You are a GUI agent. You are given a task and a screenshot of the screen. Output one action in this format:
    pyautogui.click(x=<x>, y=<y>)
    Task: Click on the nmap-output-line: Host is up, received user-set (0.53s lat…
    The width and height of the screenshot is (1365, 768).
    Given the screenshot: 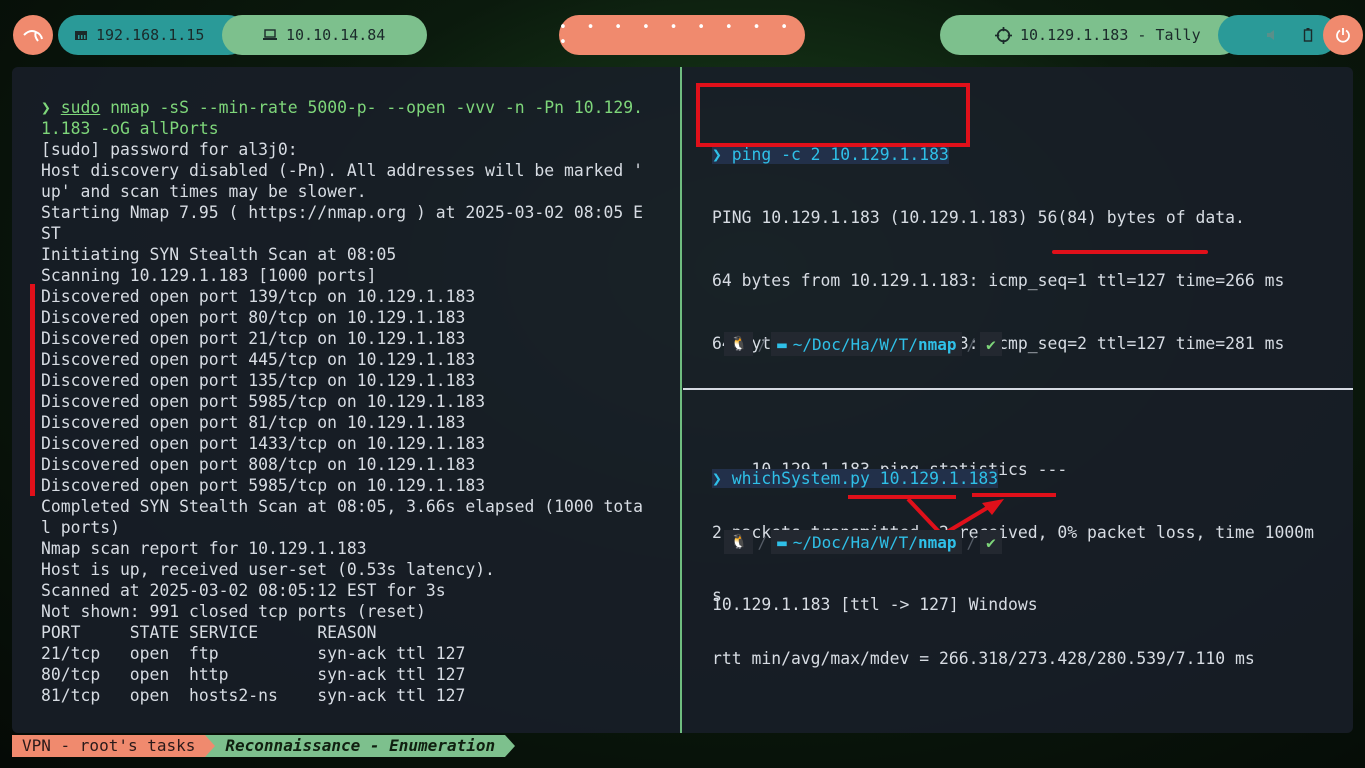 What is the action you would take?
    pyautogui.click(x=268, y=569)
    